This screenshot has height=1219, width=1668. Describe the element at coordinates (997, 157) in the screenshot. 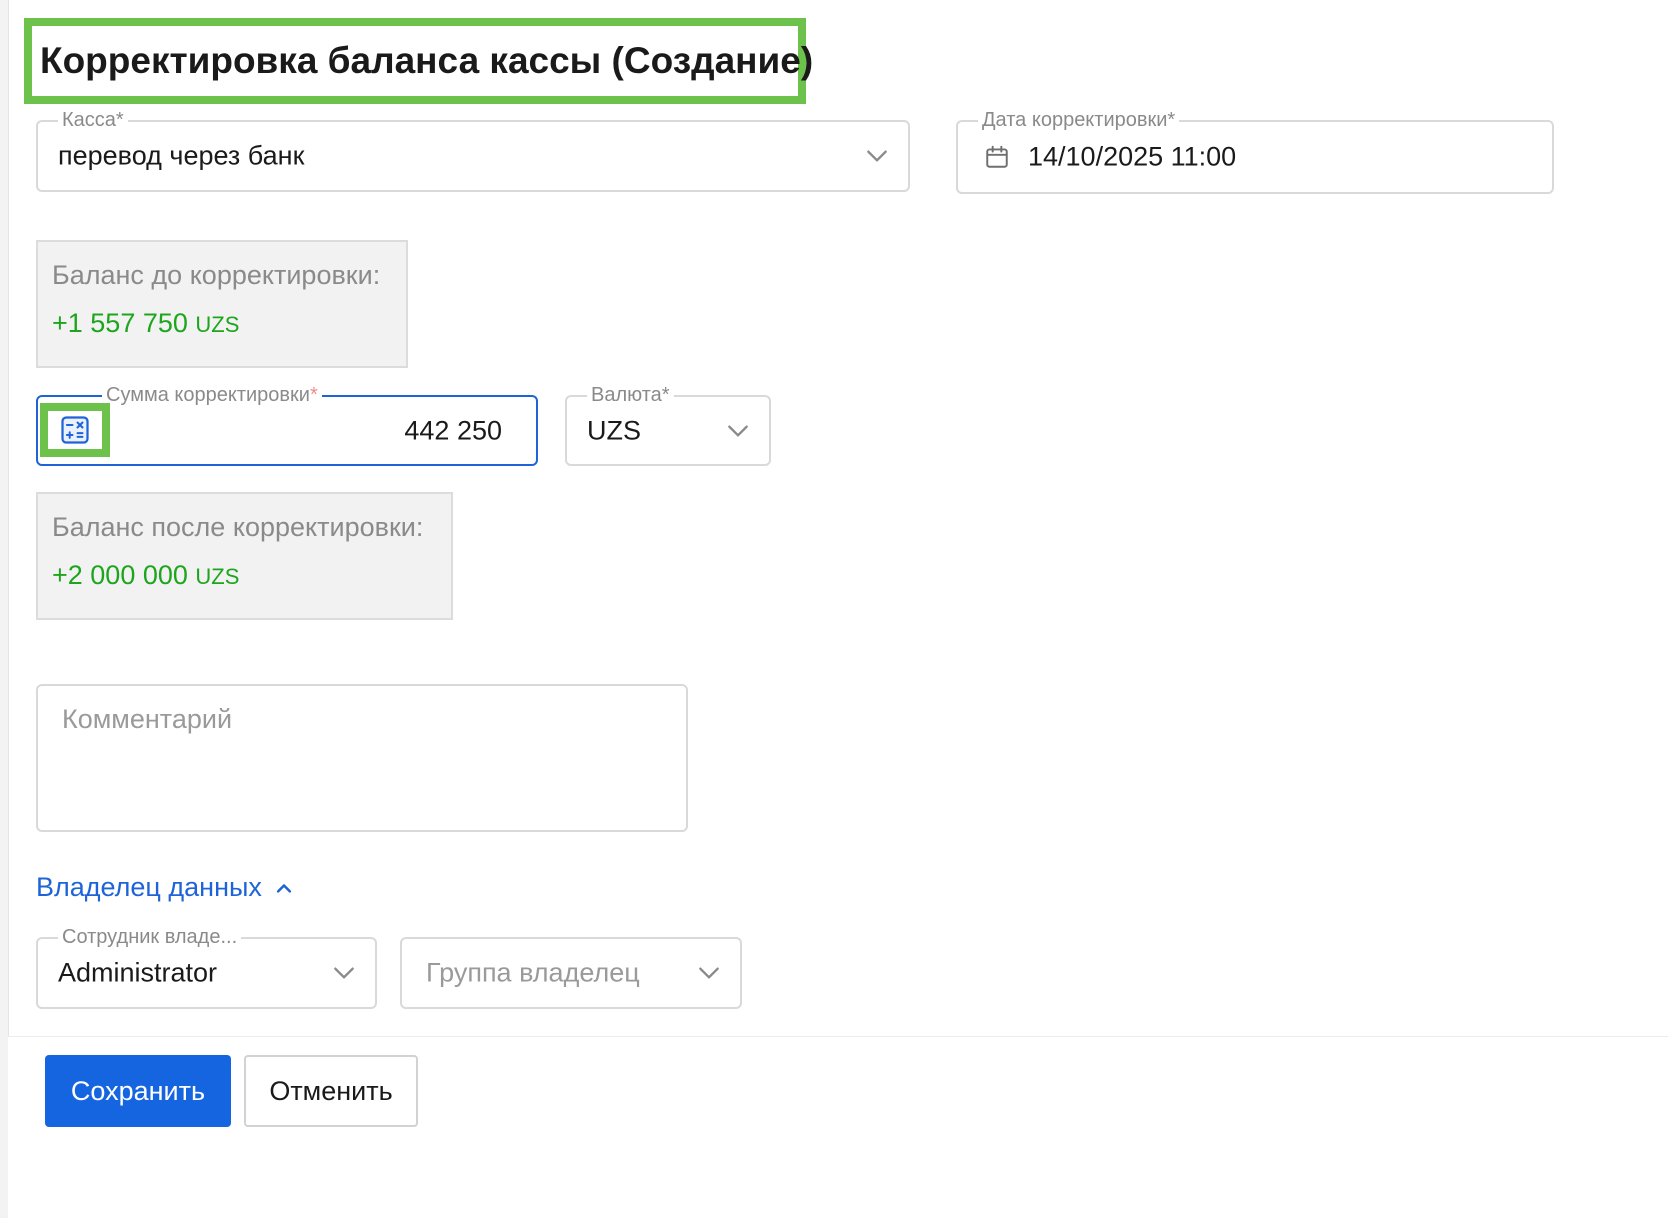

I see `calendar-icon` at that location.